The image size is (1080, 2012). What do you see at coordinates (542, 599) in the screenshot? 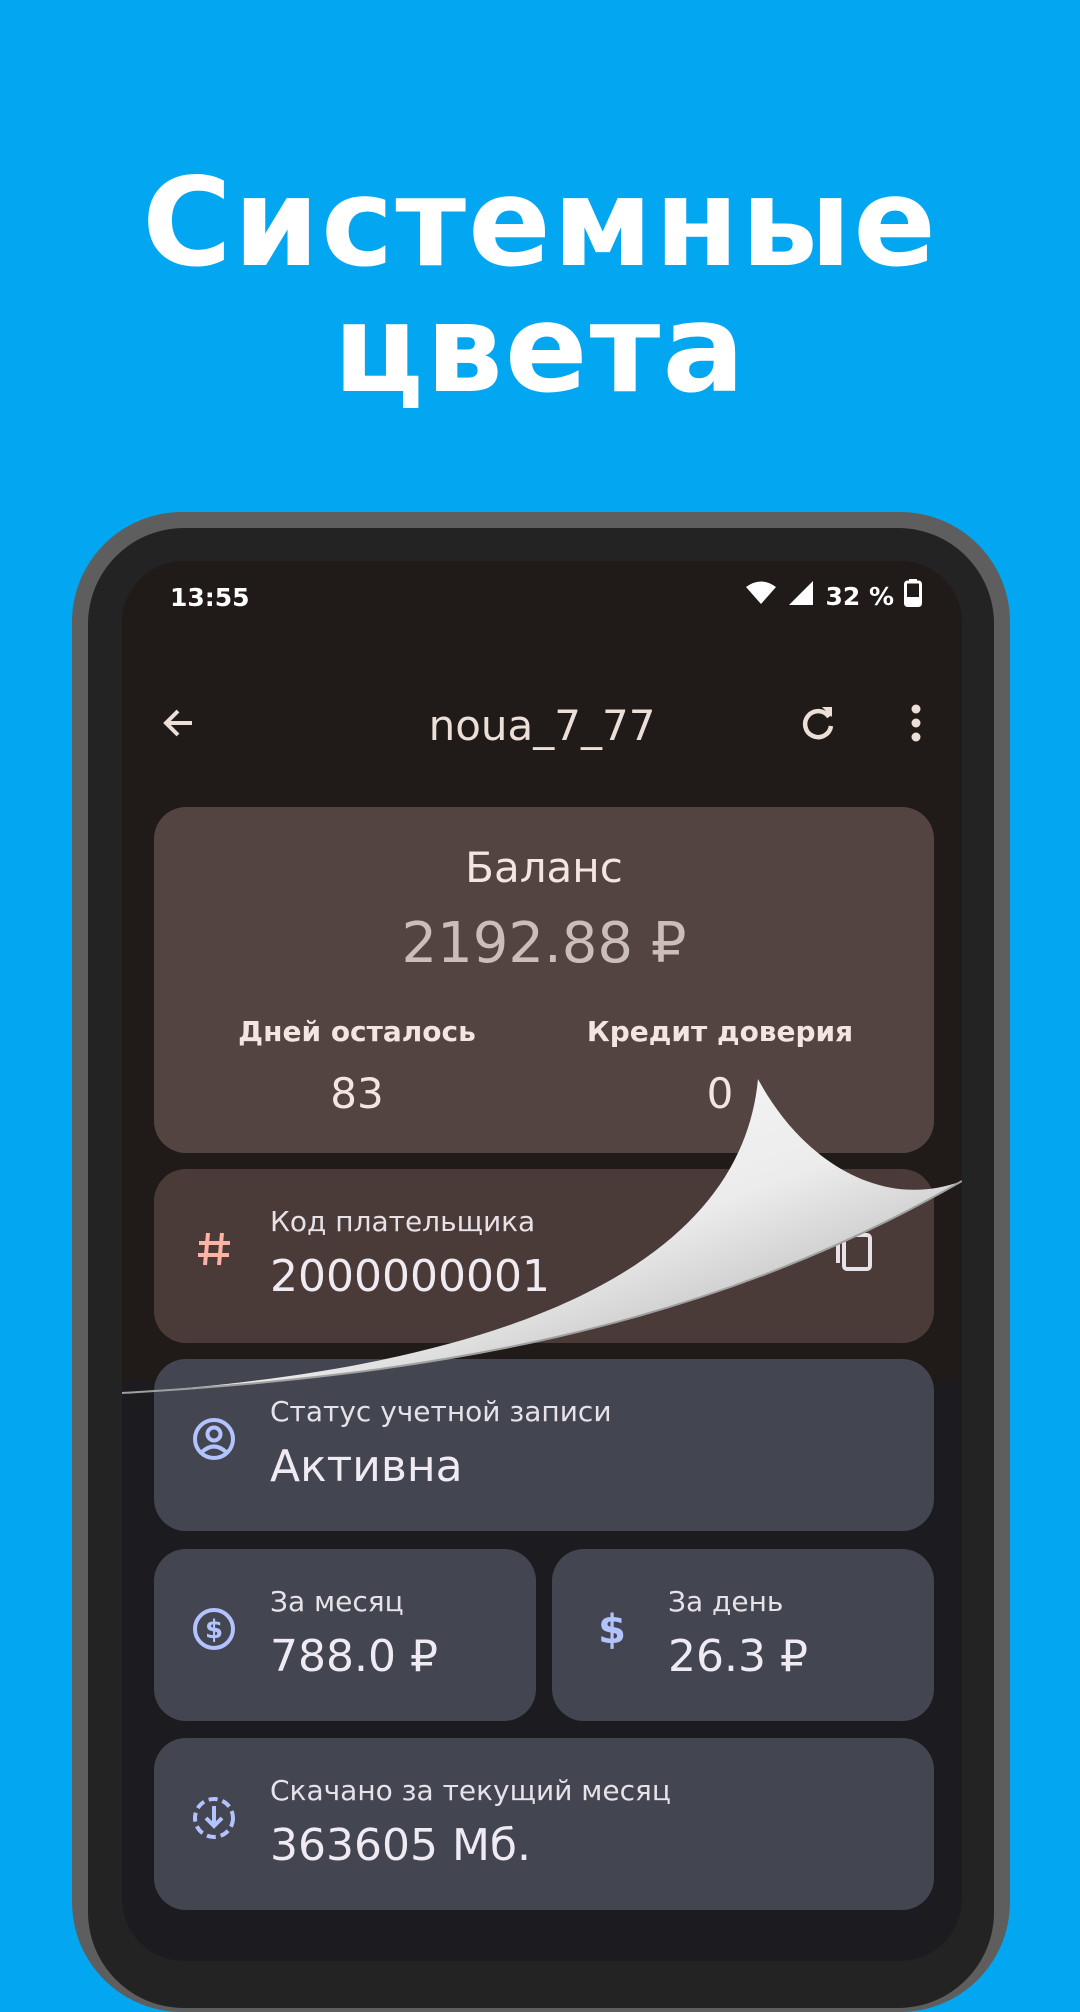
I see `status-bar: 13:55 32 %` at bounding box center [542, 599].